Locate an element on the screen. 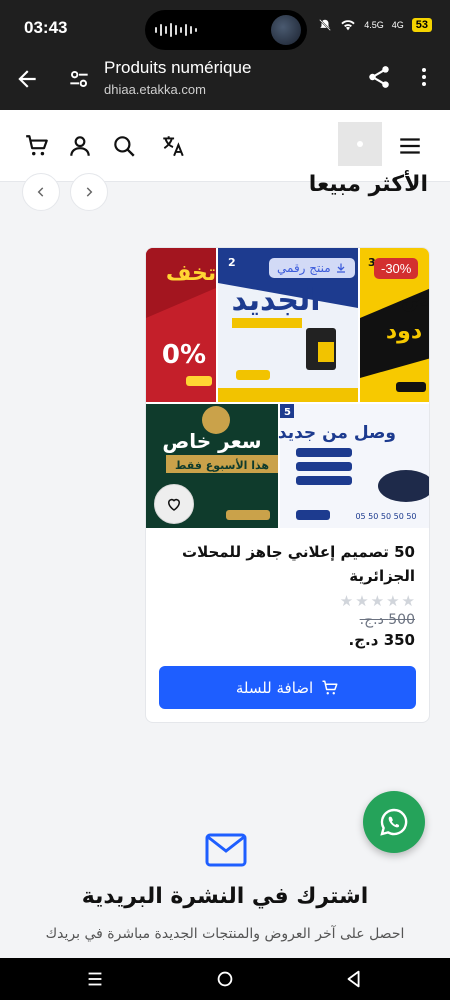  image-text-t2: الجديد is located at coordinates (275, 300).